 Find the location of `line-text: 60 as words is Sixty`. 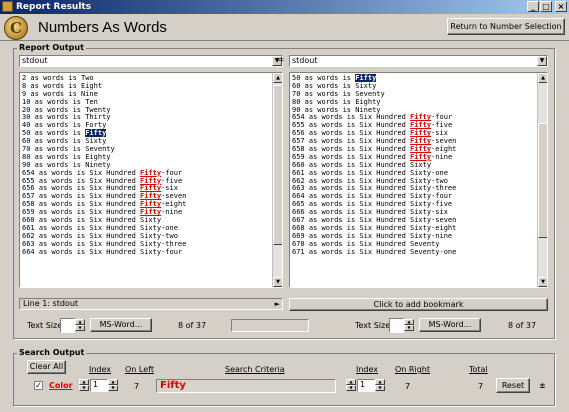

line-text: 60 as words is Sixty is located at coordinates (334, 85).